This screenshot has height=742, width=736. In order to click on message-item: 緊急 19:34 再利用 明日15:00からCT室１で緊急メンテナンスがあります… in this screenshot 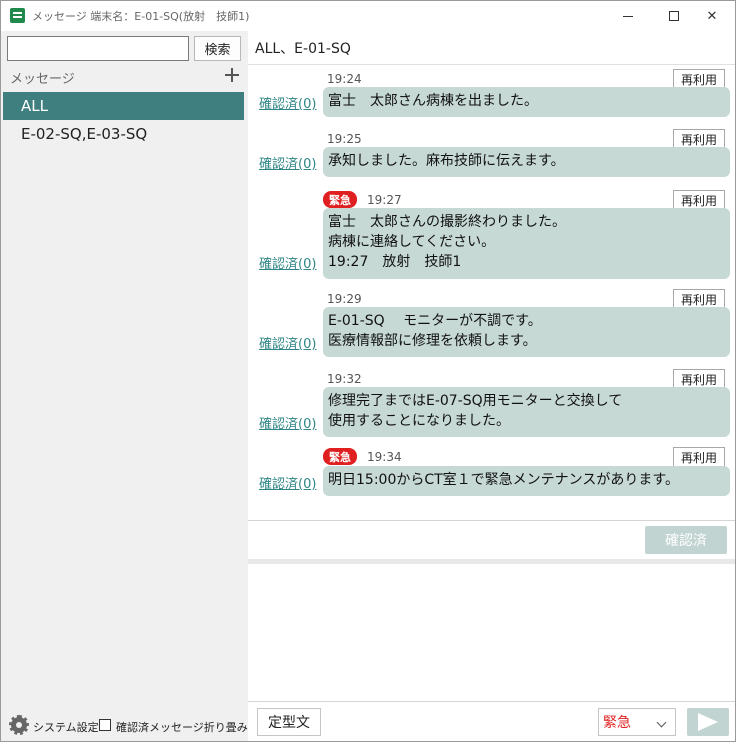, I will do `click(491, 475)`.